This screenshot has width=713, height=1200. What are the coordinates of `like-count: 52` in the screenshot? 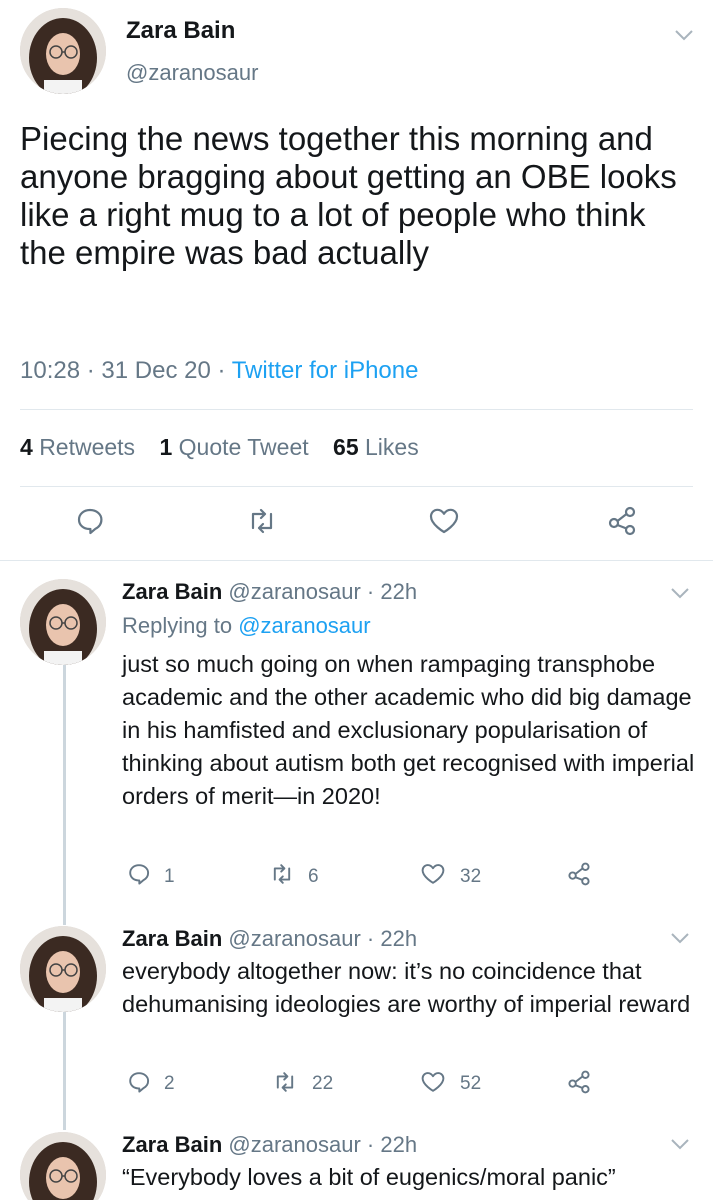 It's located at (471, 1083).